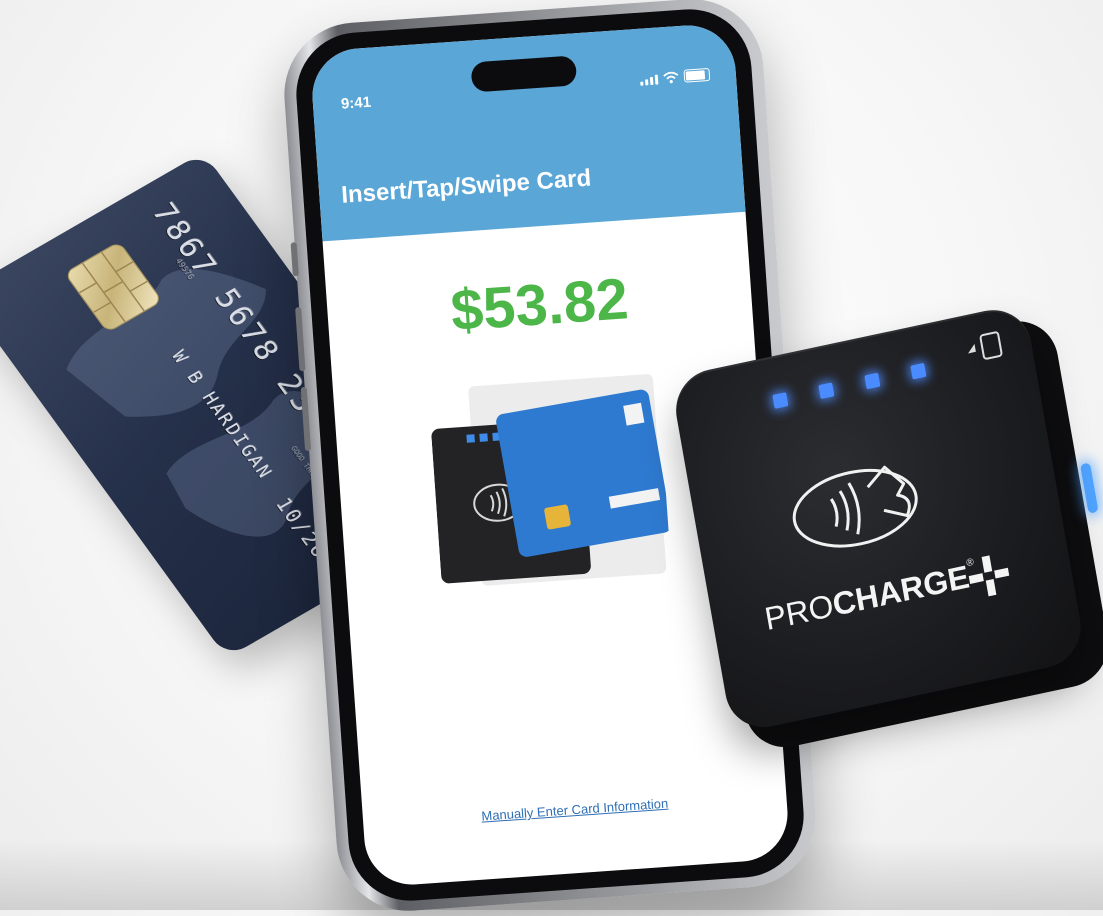 The image size is (1103, 916). What do you see at coordinates (855, 506) in the screenshot?
I see `contactless-icon` at bounding box center [855, 506].